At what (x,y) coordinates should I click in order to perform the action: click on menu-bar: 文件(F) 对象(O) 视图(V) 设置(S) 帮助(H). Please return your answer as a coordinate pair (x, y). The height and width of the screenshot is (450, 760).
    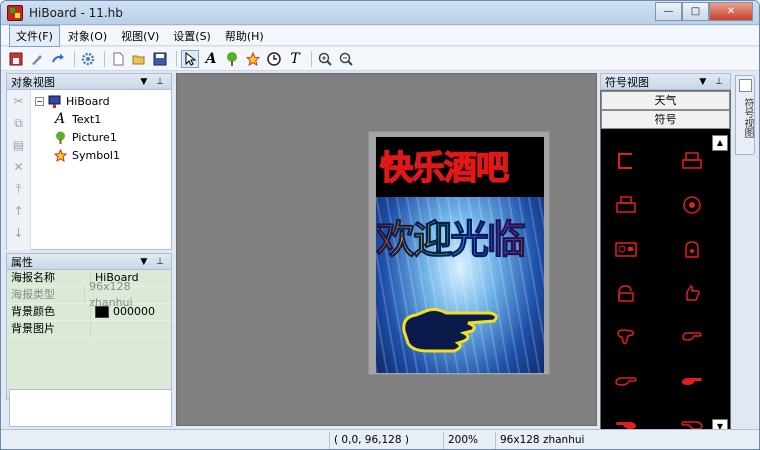
    Looking at the image, I should click on (380, 35).